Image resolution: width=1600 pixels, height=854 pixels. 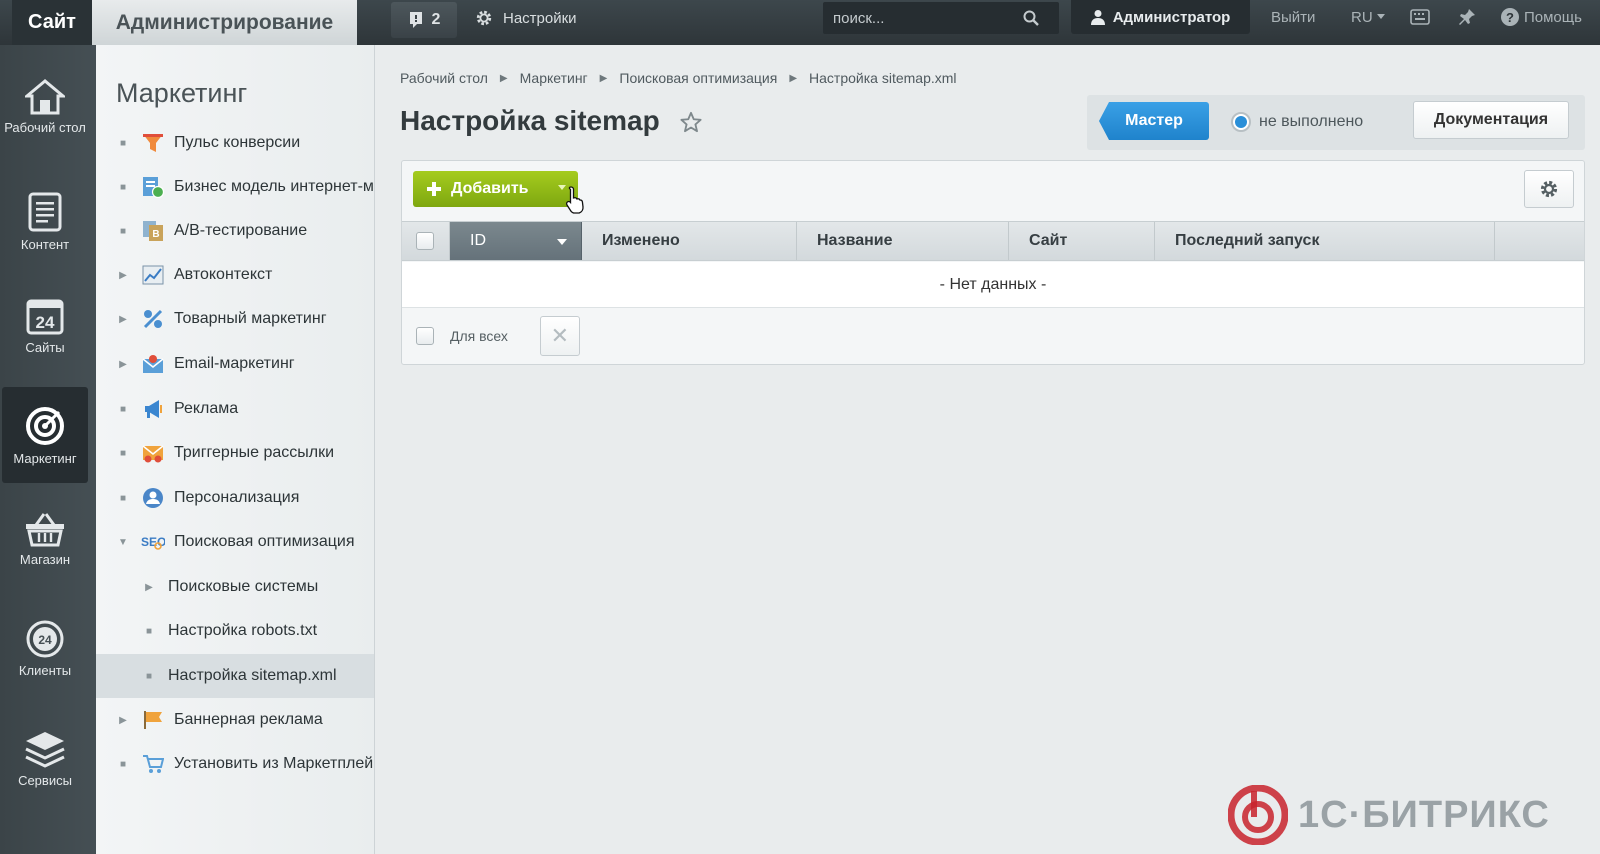 I want to click on column-header-site: Сайт, so click(x=1082, y=241).